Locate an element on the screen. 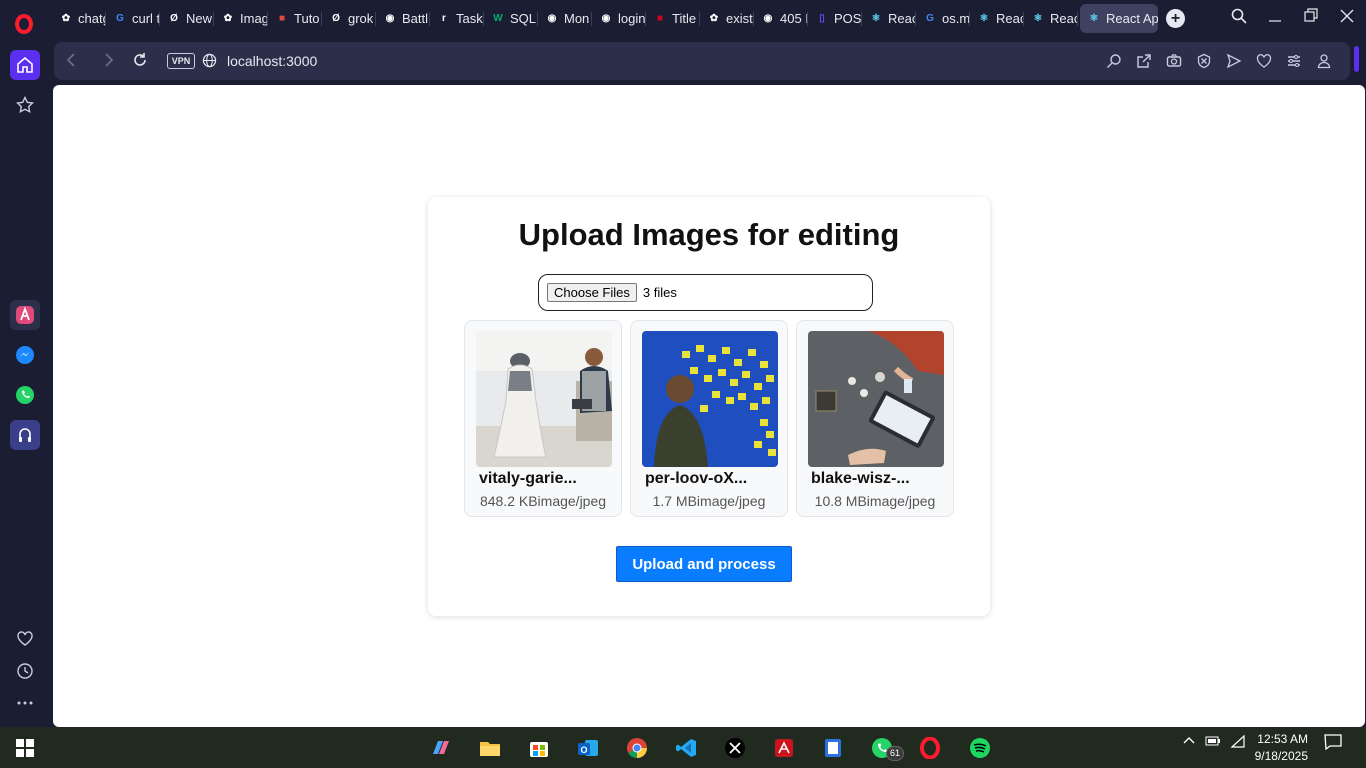 The image size is (1366, 768). upload-and-process-button: Upload and process is located at coordinates (704, 564).